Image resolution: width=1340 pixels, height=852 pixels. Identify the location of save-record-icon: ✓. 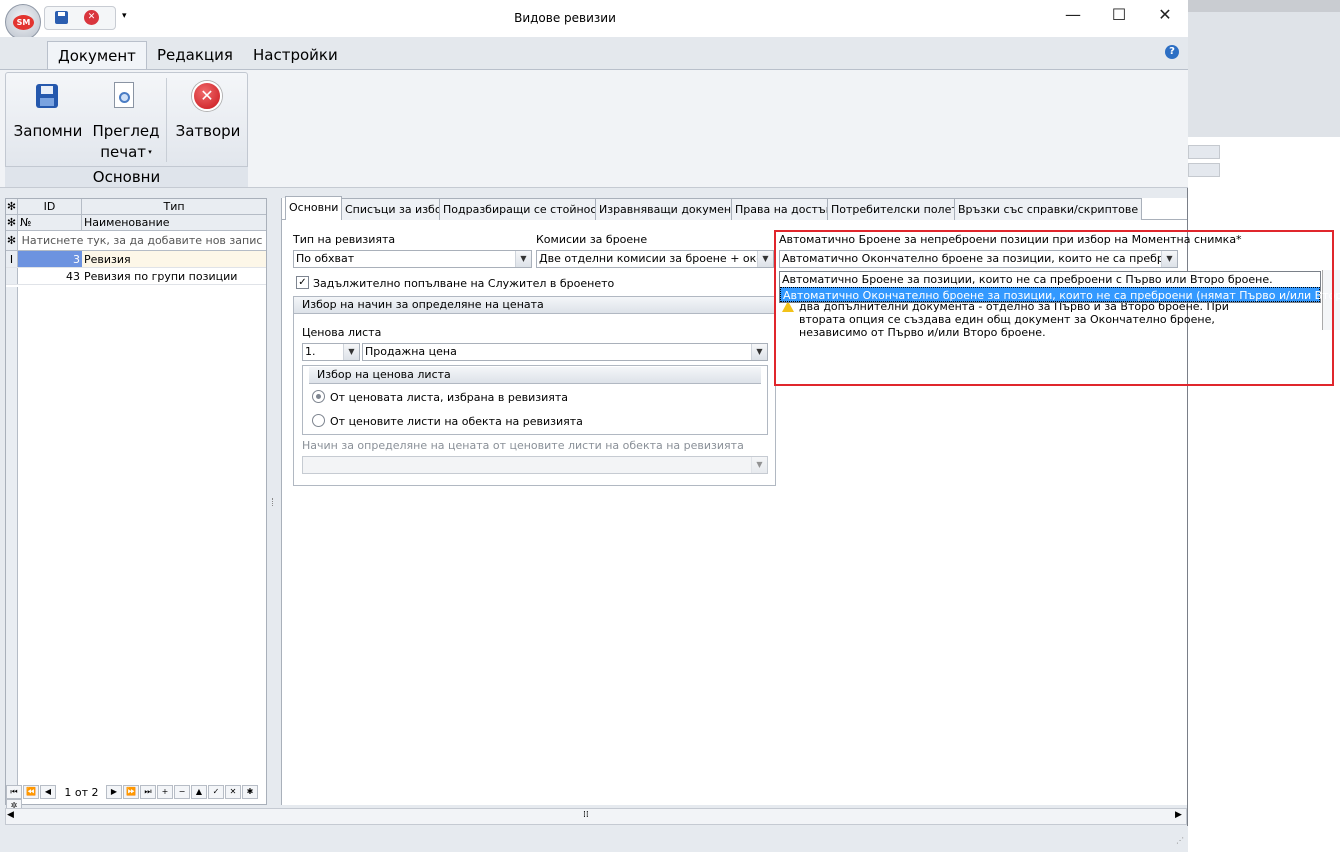
(216, 792).